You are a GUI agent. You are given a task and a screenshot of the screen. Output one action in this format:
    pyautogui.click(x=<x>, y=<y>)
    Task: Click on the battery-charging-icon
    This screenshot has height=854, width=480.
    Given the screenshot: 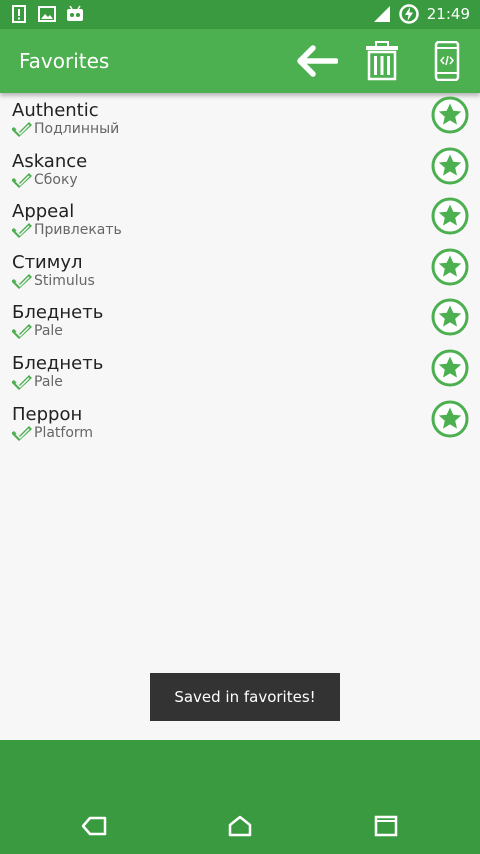 What is the action you would take?
    pyautogui.click(x=409, y=14)
    